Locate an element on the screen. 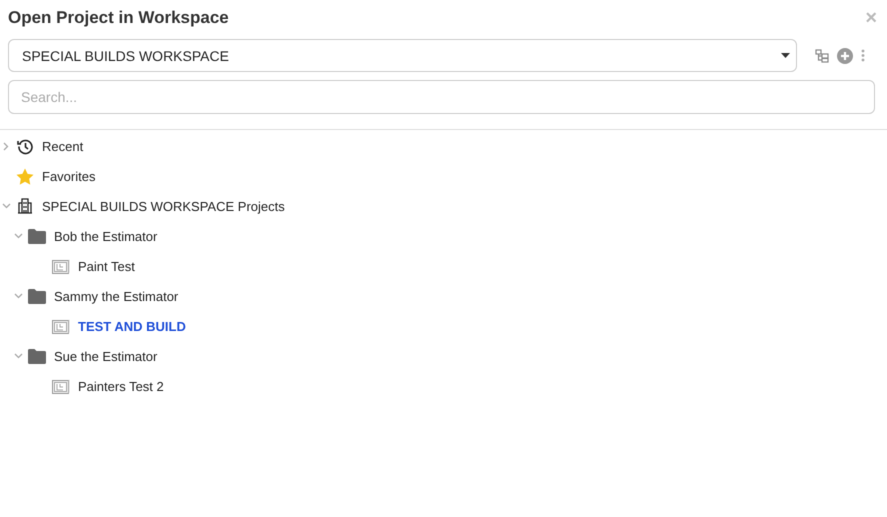 The height and width of the screenshot is (517, 887). star-icon is located at coordinates (25, 176).